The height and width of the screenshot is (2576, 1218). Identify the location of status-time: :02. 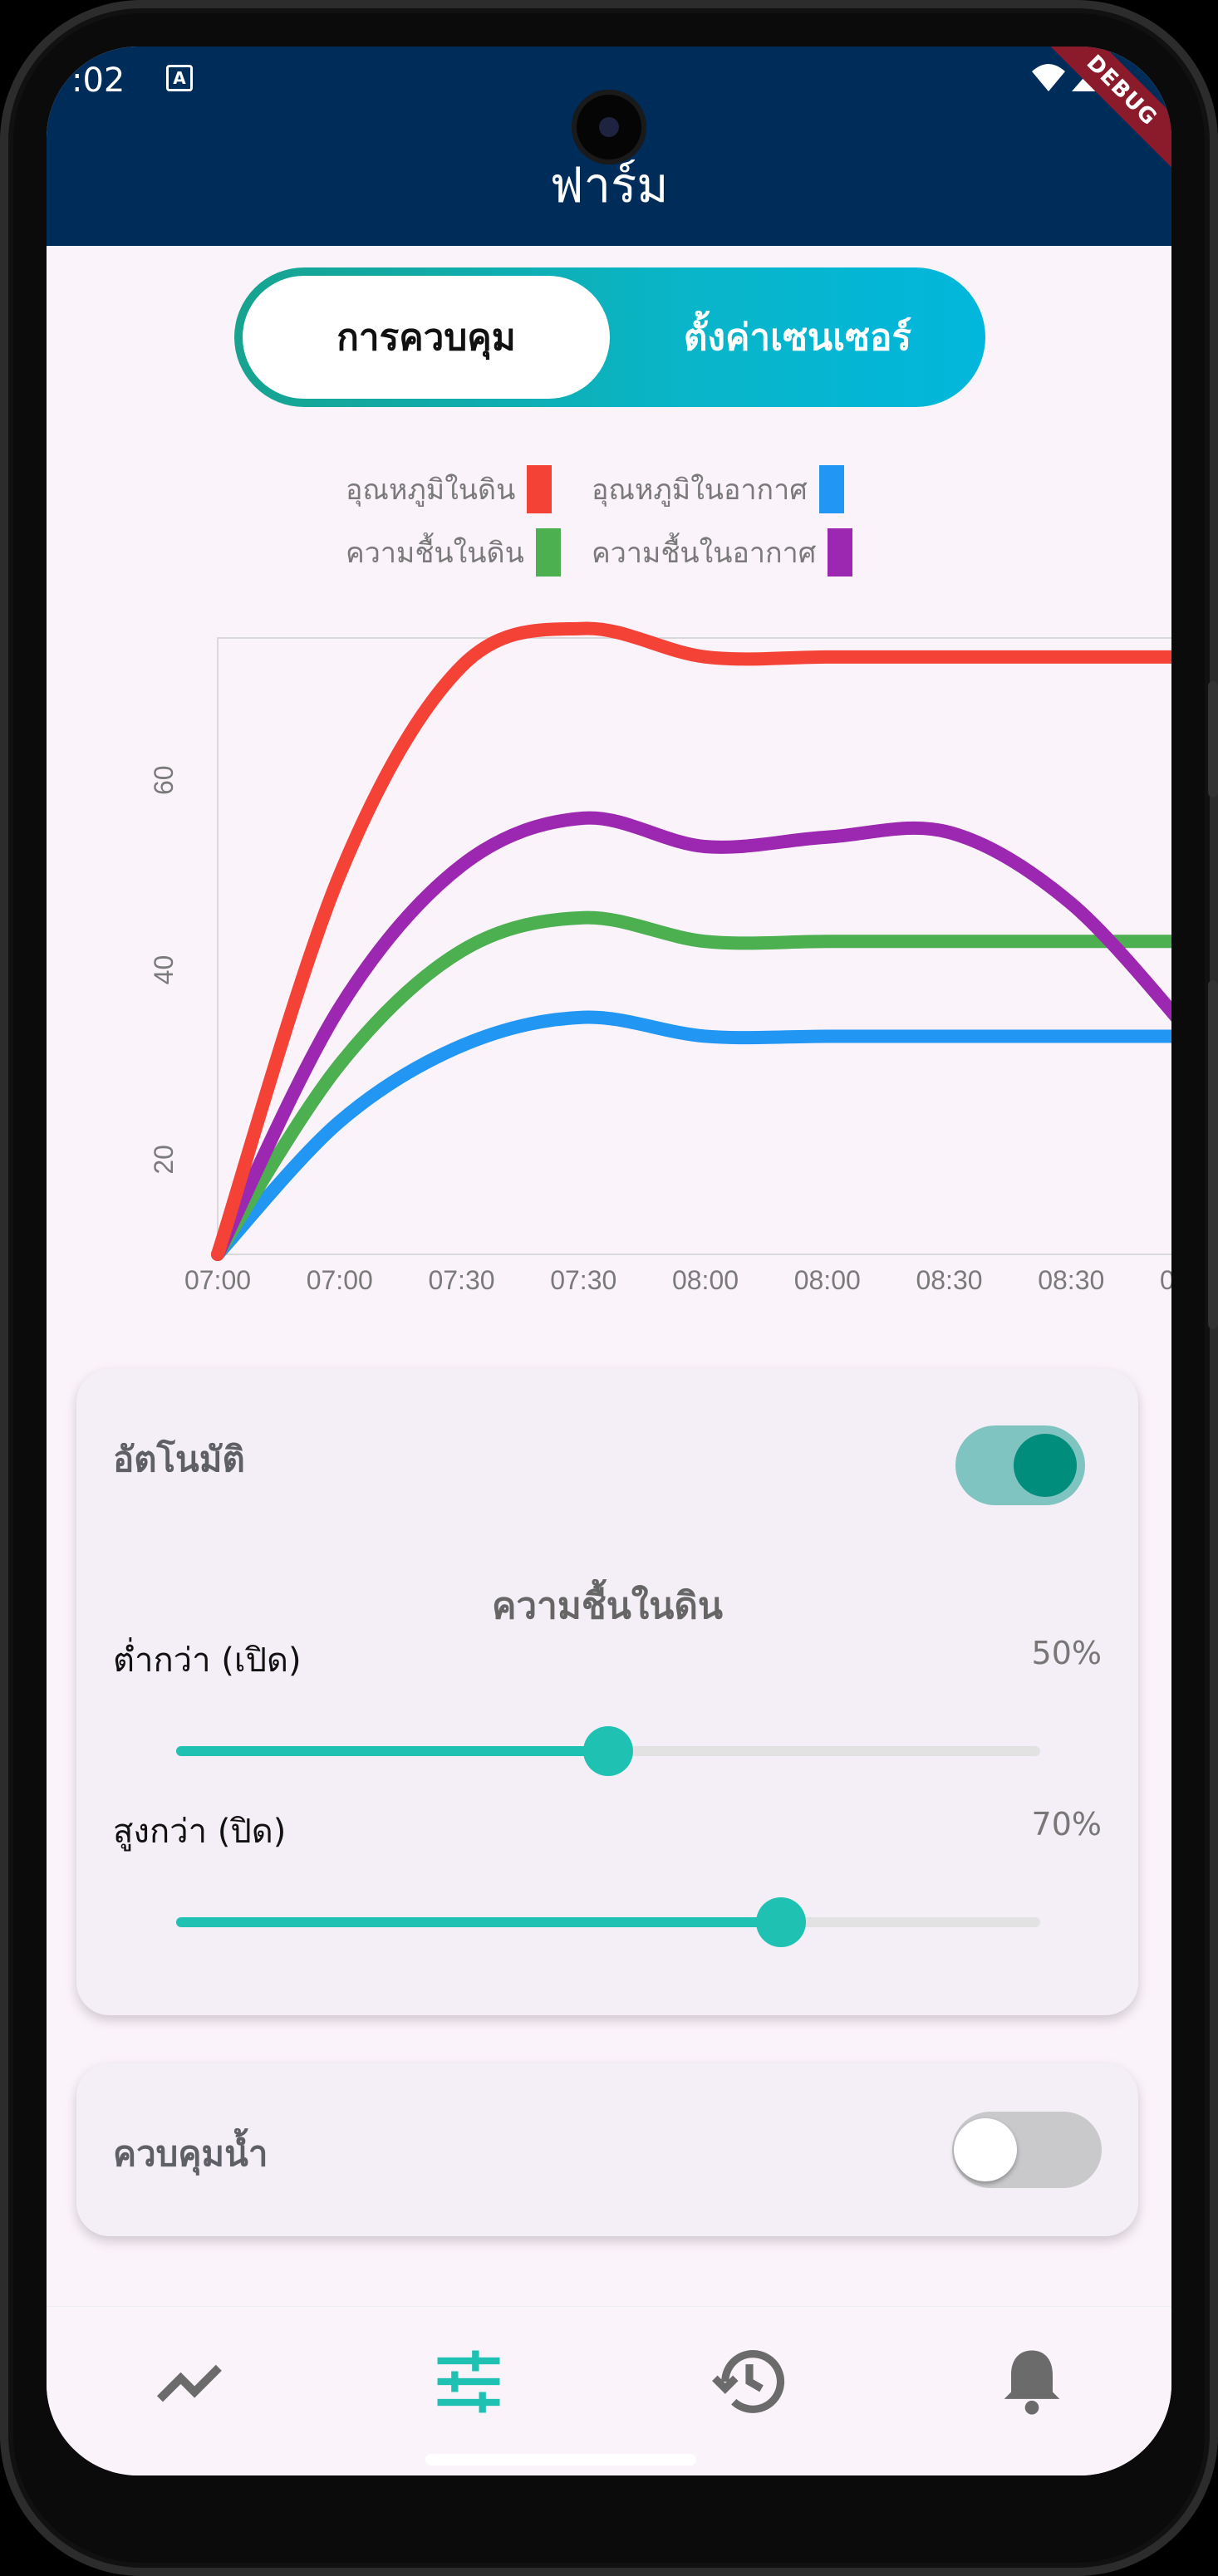
(98, 80).